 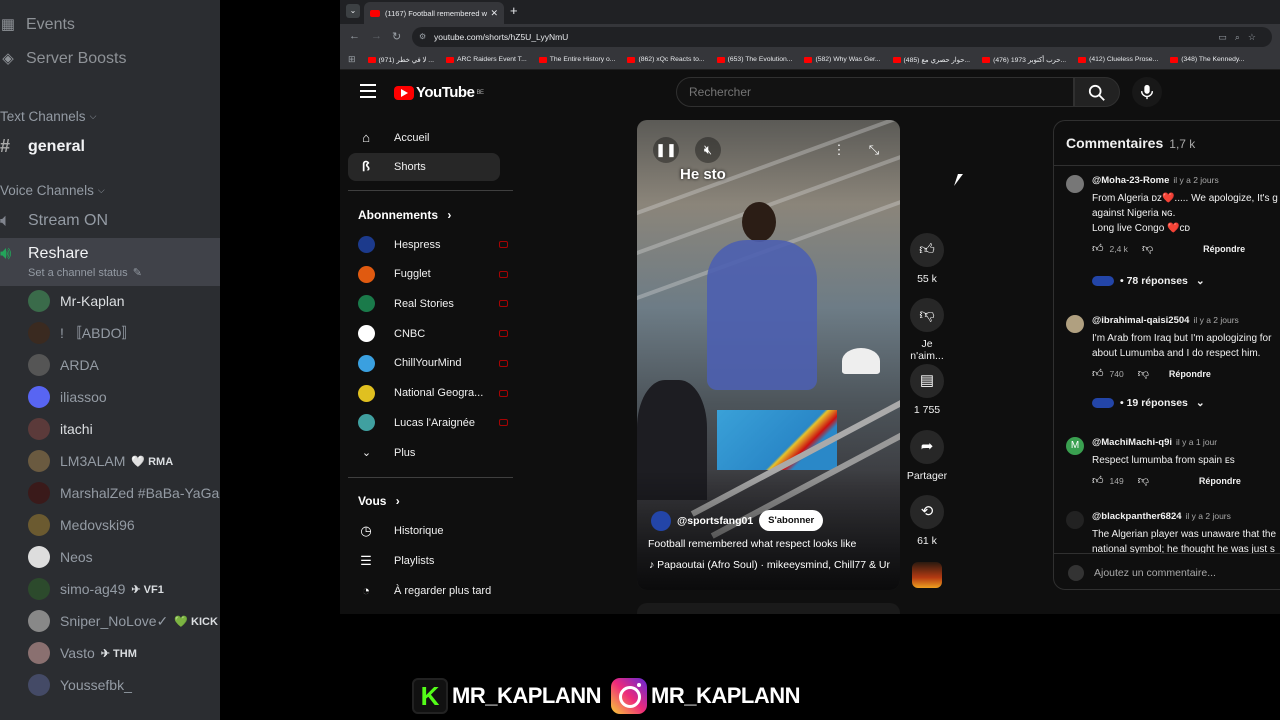 I want to click on events-item: ▦ Events, so click(x=37, y=25).